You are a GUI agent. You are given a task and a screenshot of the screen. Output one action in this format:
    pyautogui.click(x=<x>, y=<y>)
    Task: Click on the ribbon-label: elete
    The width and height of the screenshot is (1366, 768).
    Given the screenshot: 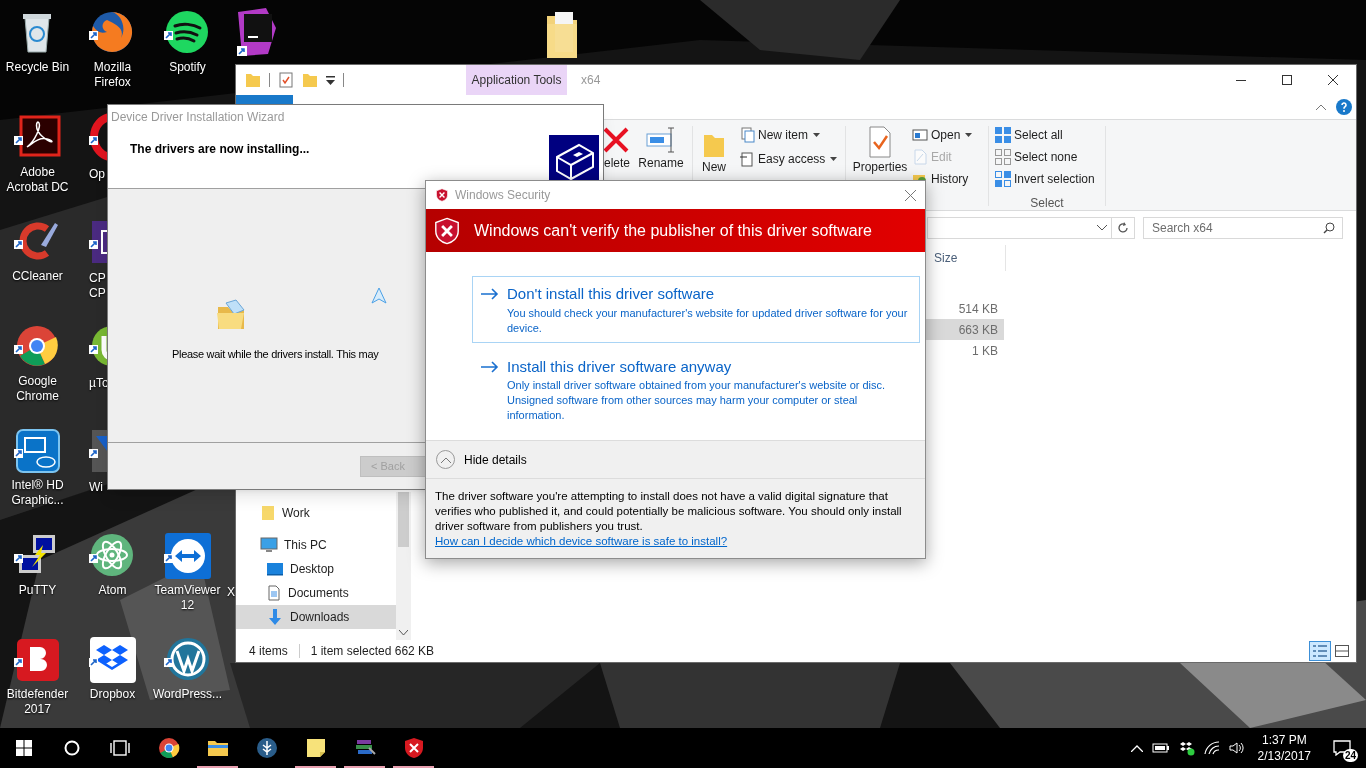 What is the action you would take?
    pyautogui.click(x=617, y=163)
    